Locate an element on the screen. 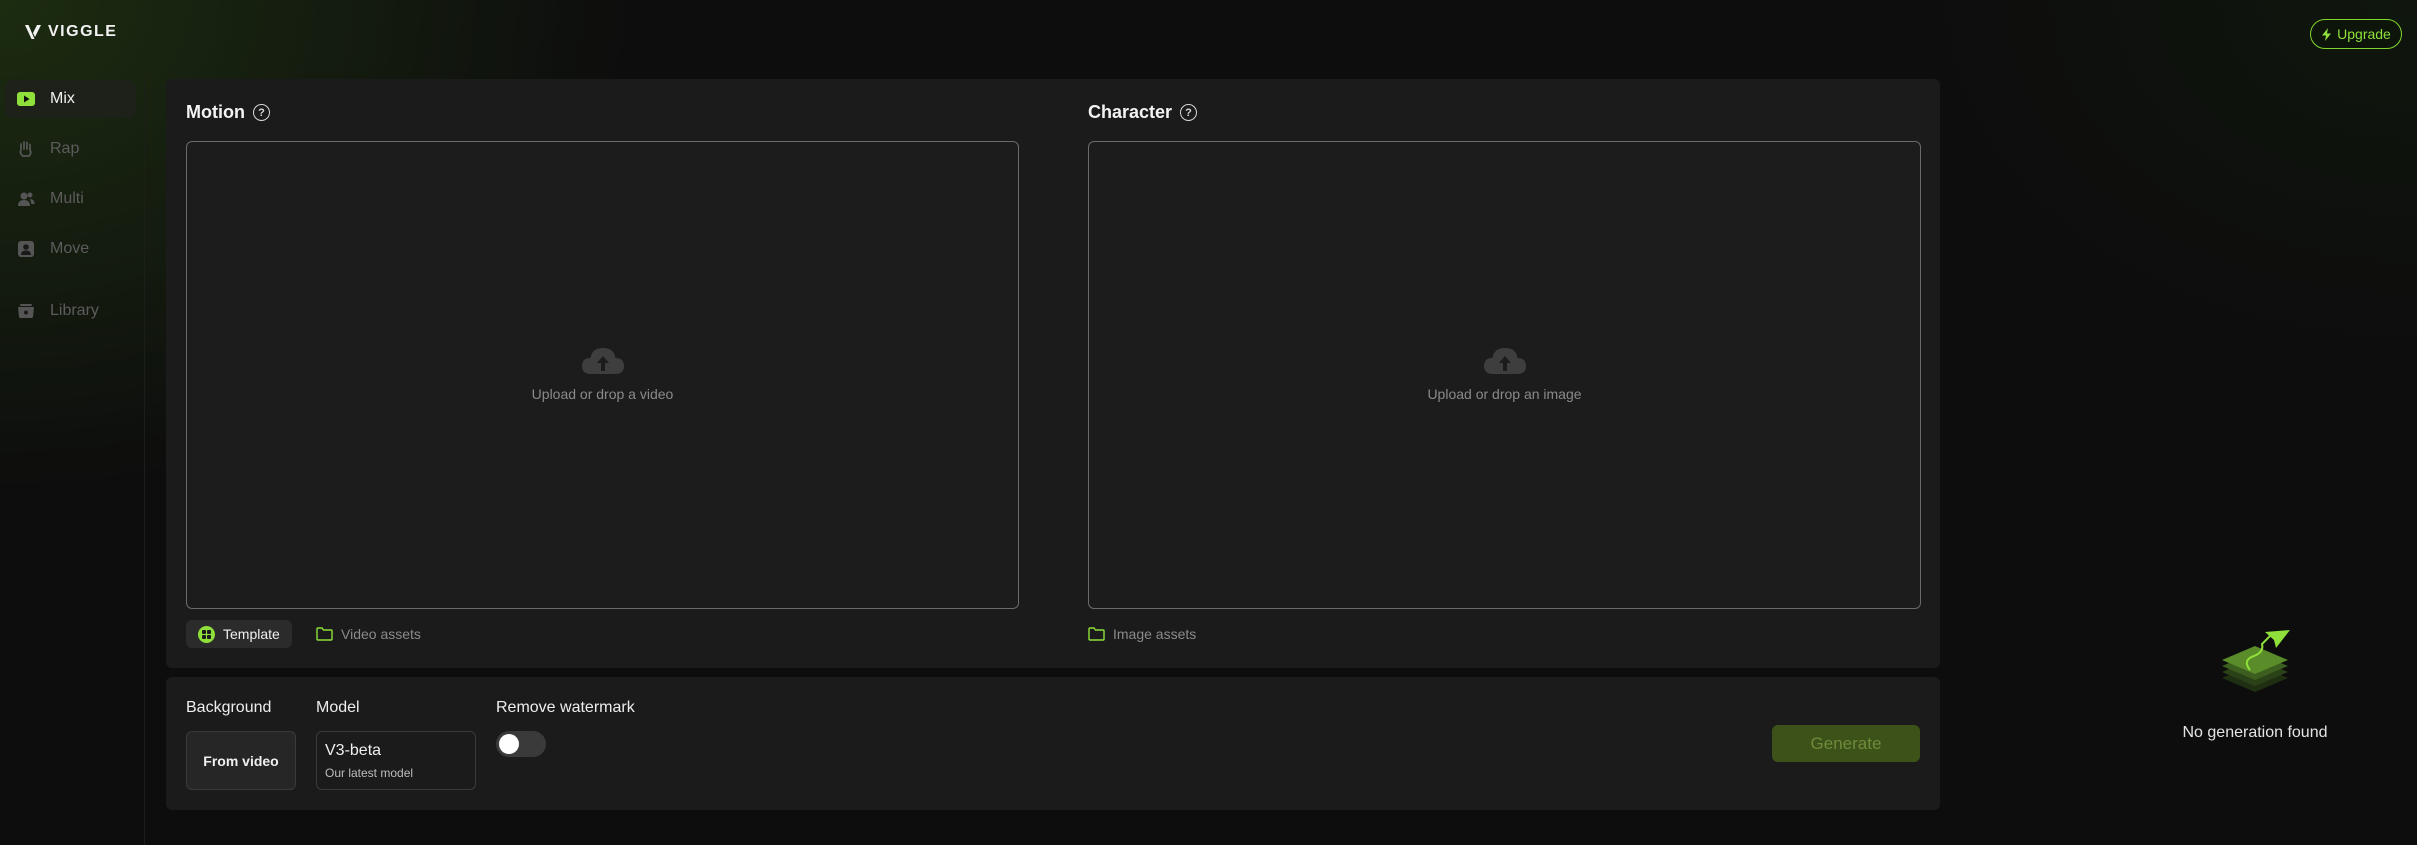 This screenshot has height=845, width=2417. sidebar-item-library: Library is located at coordinates (70, 311).